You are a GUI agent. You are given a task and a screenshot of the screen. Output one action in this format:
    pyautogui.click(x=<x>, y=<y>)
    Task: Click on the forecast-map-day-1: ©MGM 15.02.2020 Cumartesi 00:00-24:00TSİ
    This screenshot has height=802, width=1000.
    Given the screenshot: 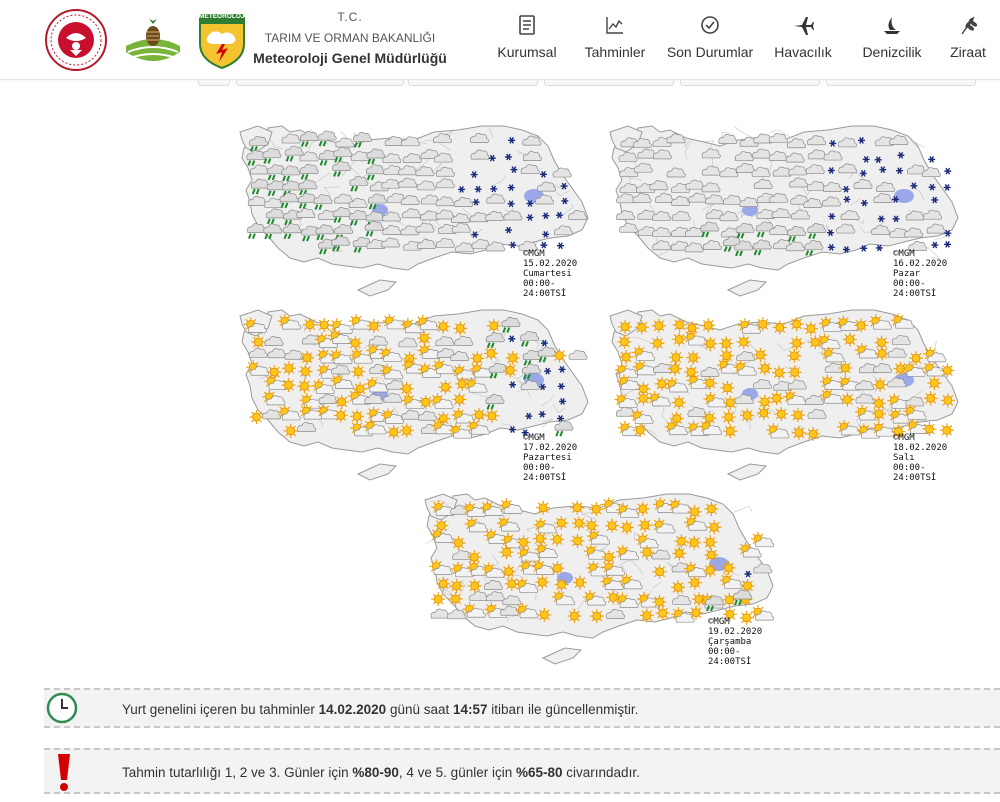 What is the action you would take?
    pyautogui.click(x=418, y=211)
    